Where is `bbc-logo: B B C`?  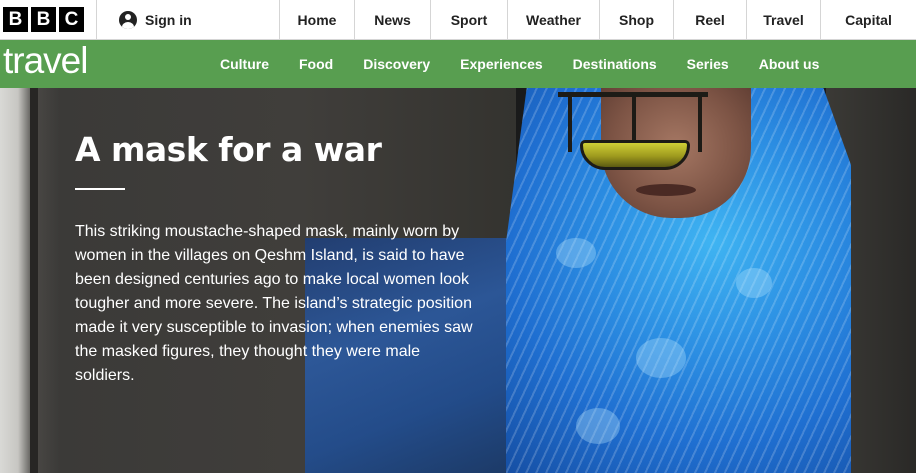 bbc-logo: B B C is located at coordinates (48, 19).